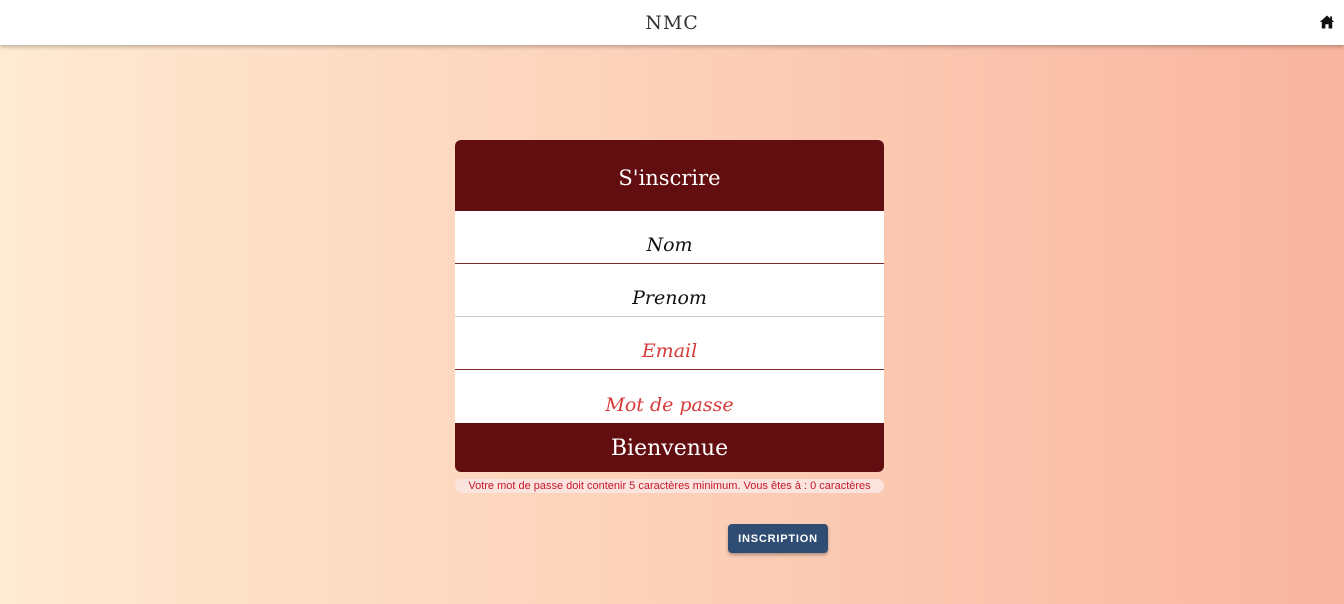 The height and width of the screenshot is (604, 1344). Describe the element at coordinates (778, 538) in the screenshot. I see `signup-button: INSCRIPTION` at that location.